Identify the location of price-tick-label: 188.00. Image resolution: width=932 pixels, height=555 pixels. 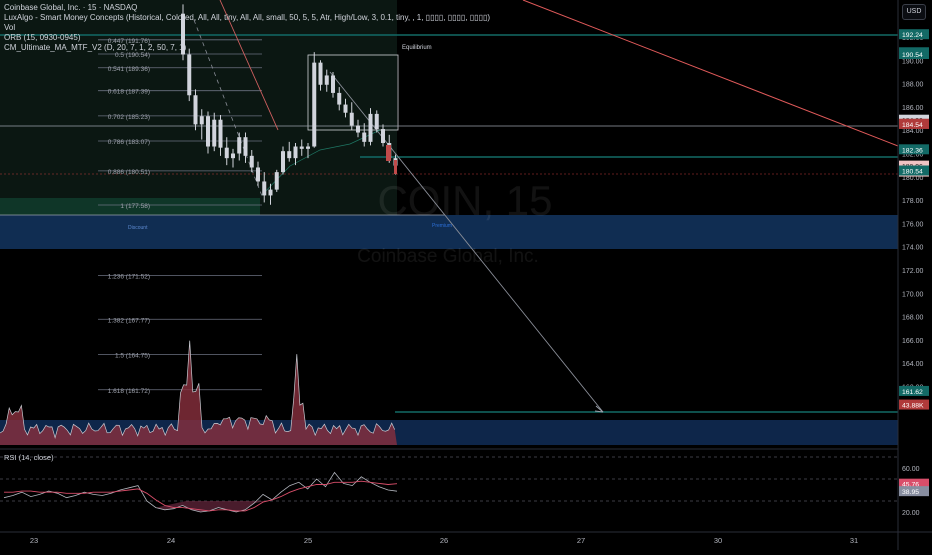
(913, 85).